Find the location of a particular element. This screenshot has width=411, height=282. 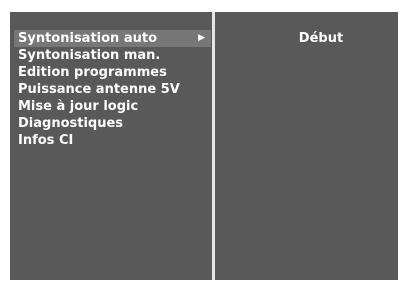

menu-item-label: Syntonisation man. is located at coordinates (89, 55).